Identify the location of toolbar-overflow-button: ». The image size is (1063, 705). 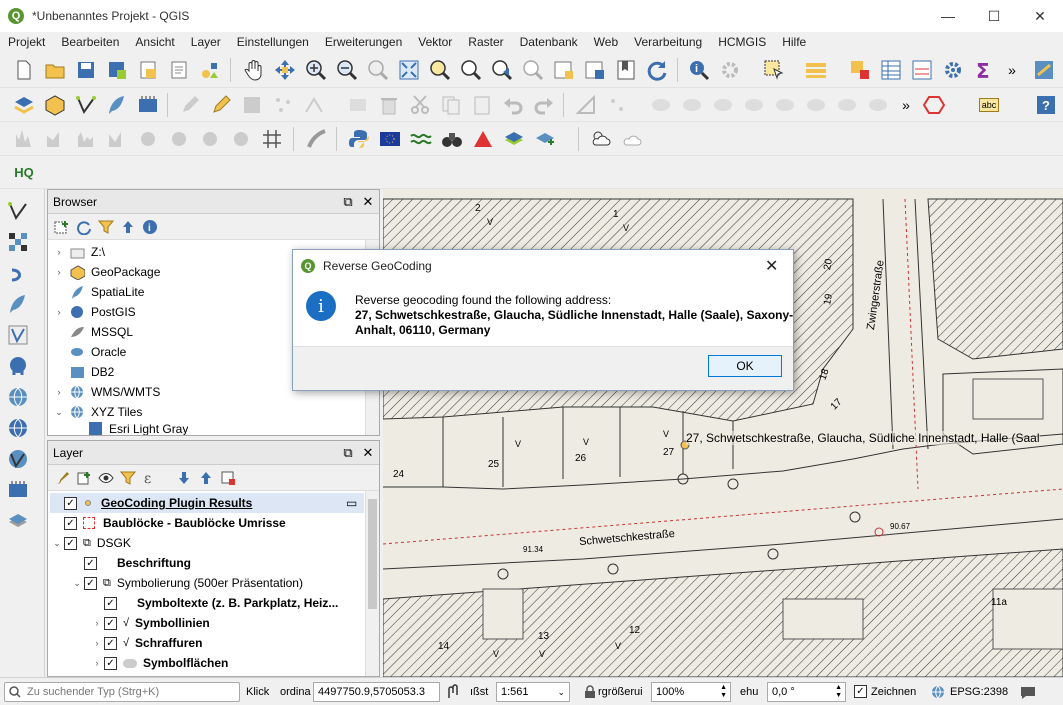
(1012, 70).